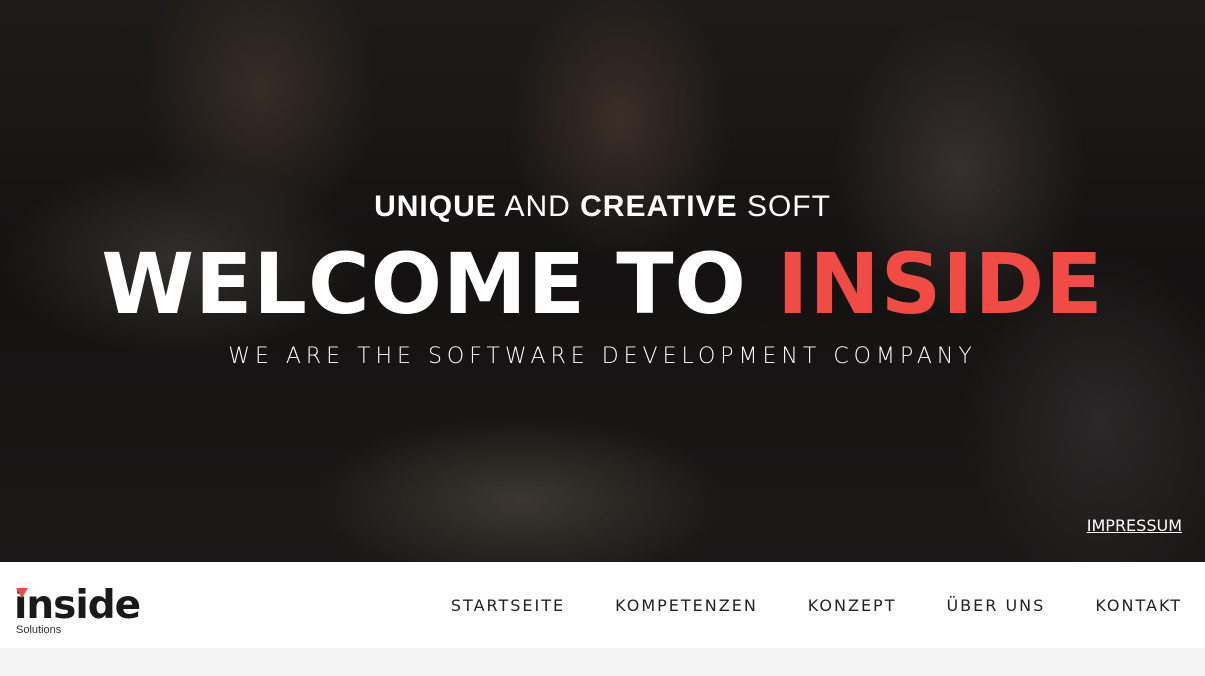 This screenshot has height=676, width=1205. I want to click on page-content-area, so click(602, 662).